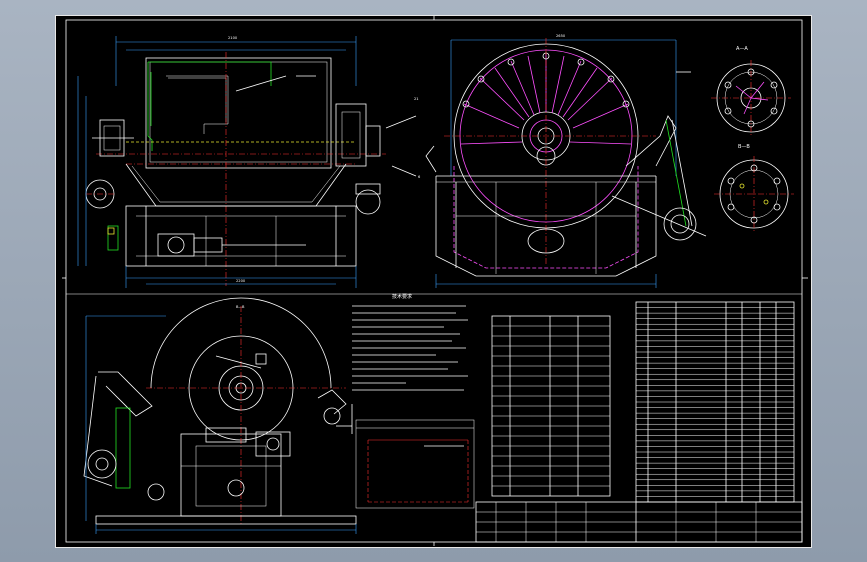 The image size is (867, 562). I want to click on svg-text: 2650, so click(561, 36).